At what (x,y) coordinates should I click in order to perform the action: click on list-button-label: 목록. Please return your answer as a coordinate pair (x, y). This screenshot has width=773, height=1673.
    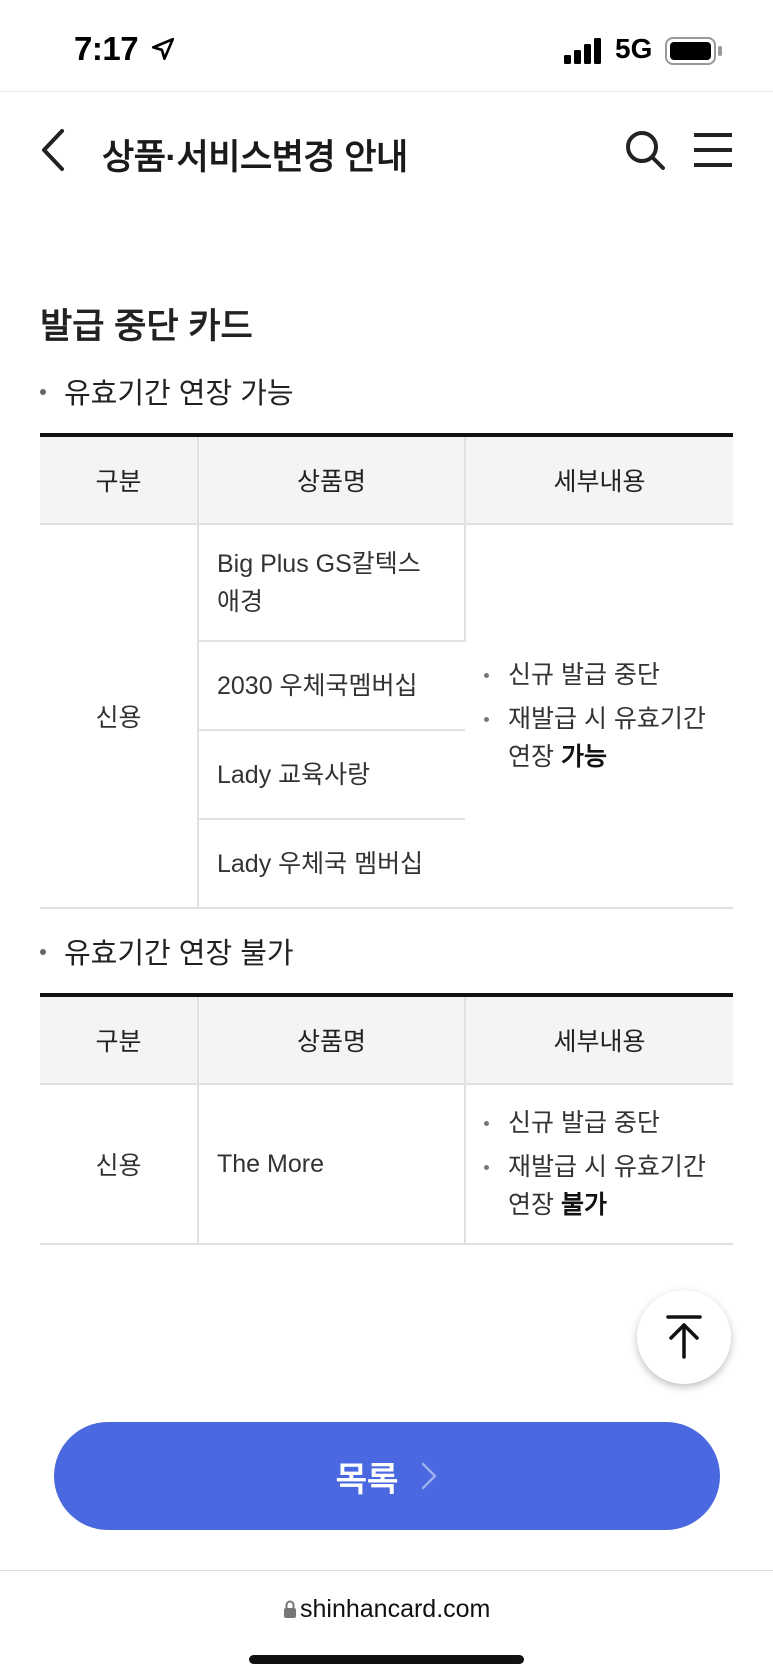
    Looking at the image, I should click on (367, 1479).